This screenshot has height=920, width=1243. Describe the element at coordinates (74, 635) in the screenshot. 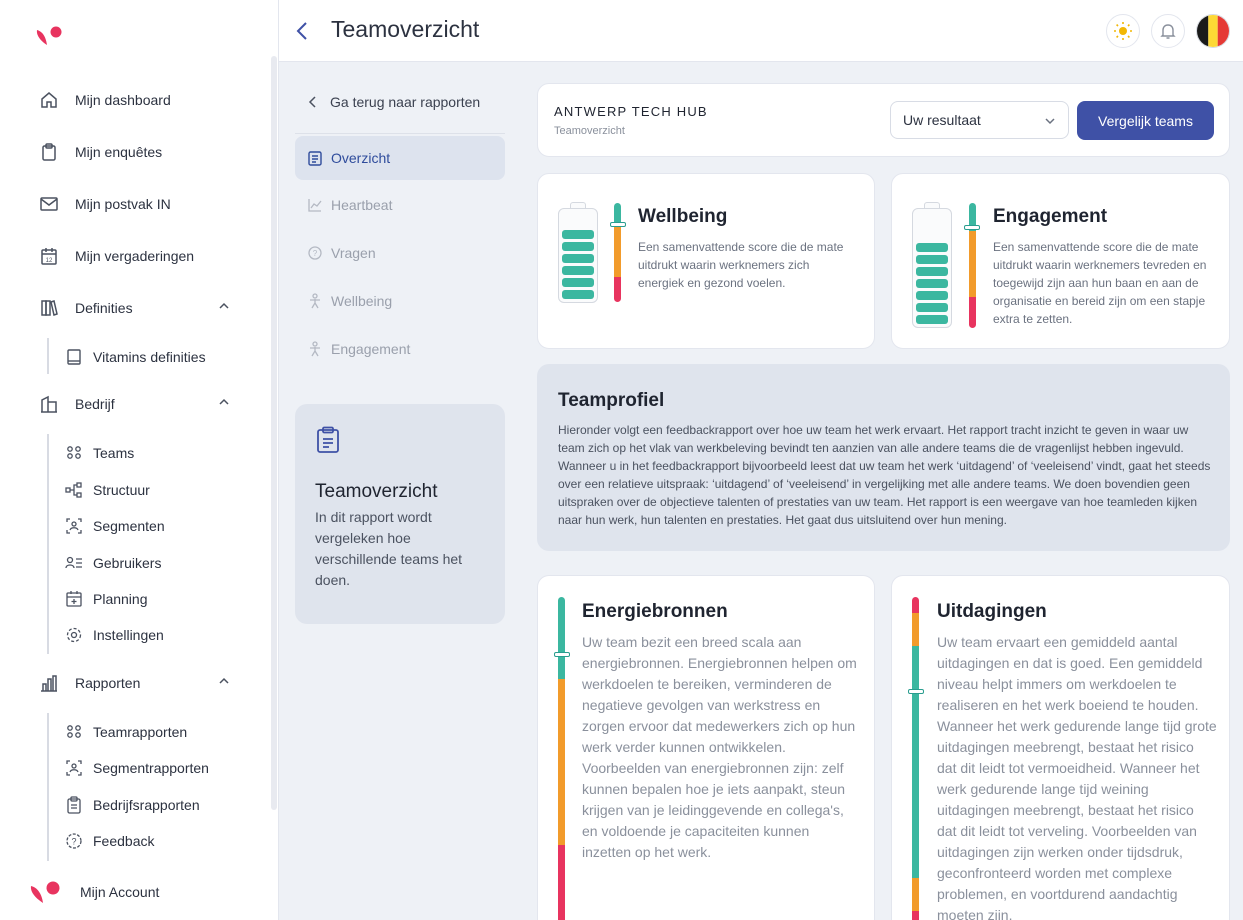

I see `gear-icon` at that location.